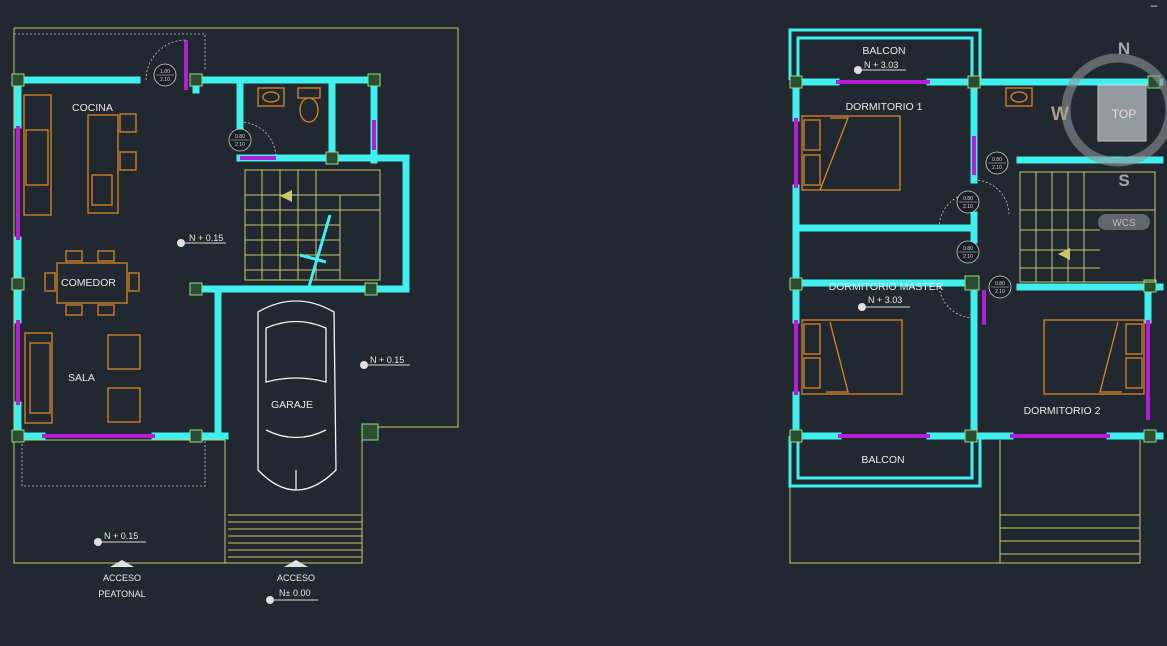  Describe the element at coordinates (294, 593) in the screenshot. I see `svg-text: N± 0.00` at that location.